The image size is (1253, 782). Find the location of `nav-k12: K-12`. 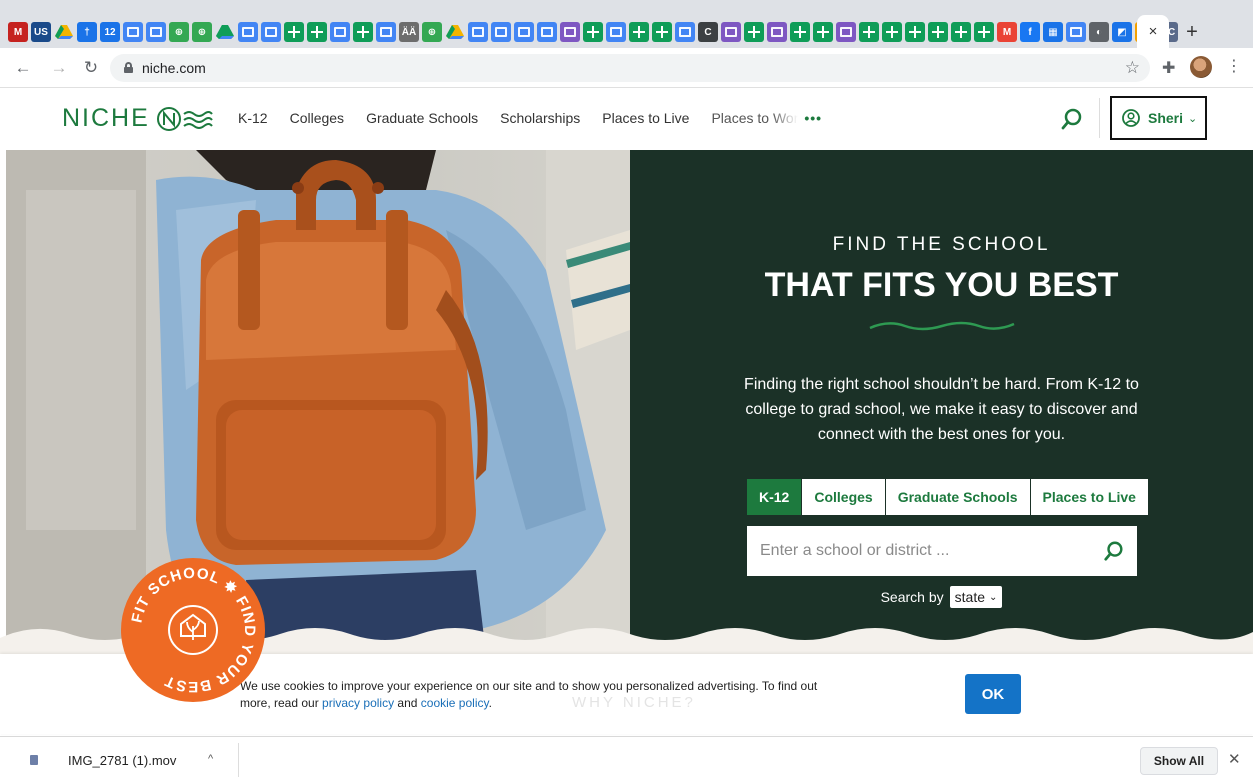

nav-k12: K-12 is located at coordinates (253, 118).